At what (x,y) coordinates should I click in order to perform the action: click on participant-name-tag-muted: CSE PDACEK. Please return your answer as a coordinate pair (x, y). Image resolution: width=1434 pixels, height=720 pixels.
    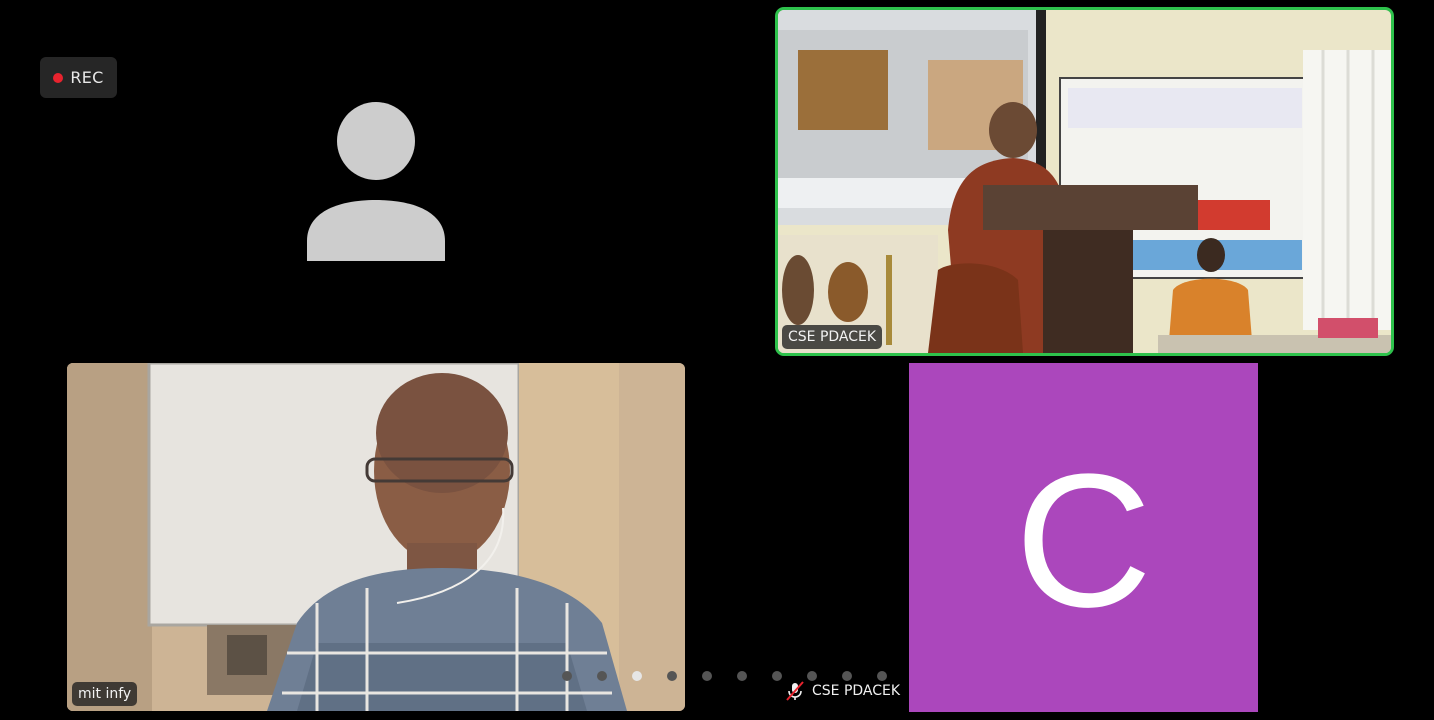
    Looking at the image, I should click on (842, 691).